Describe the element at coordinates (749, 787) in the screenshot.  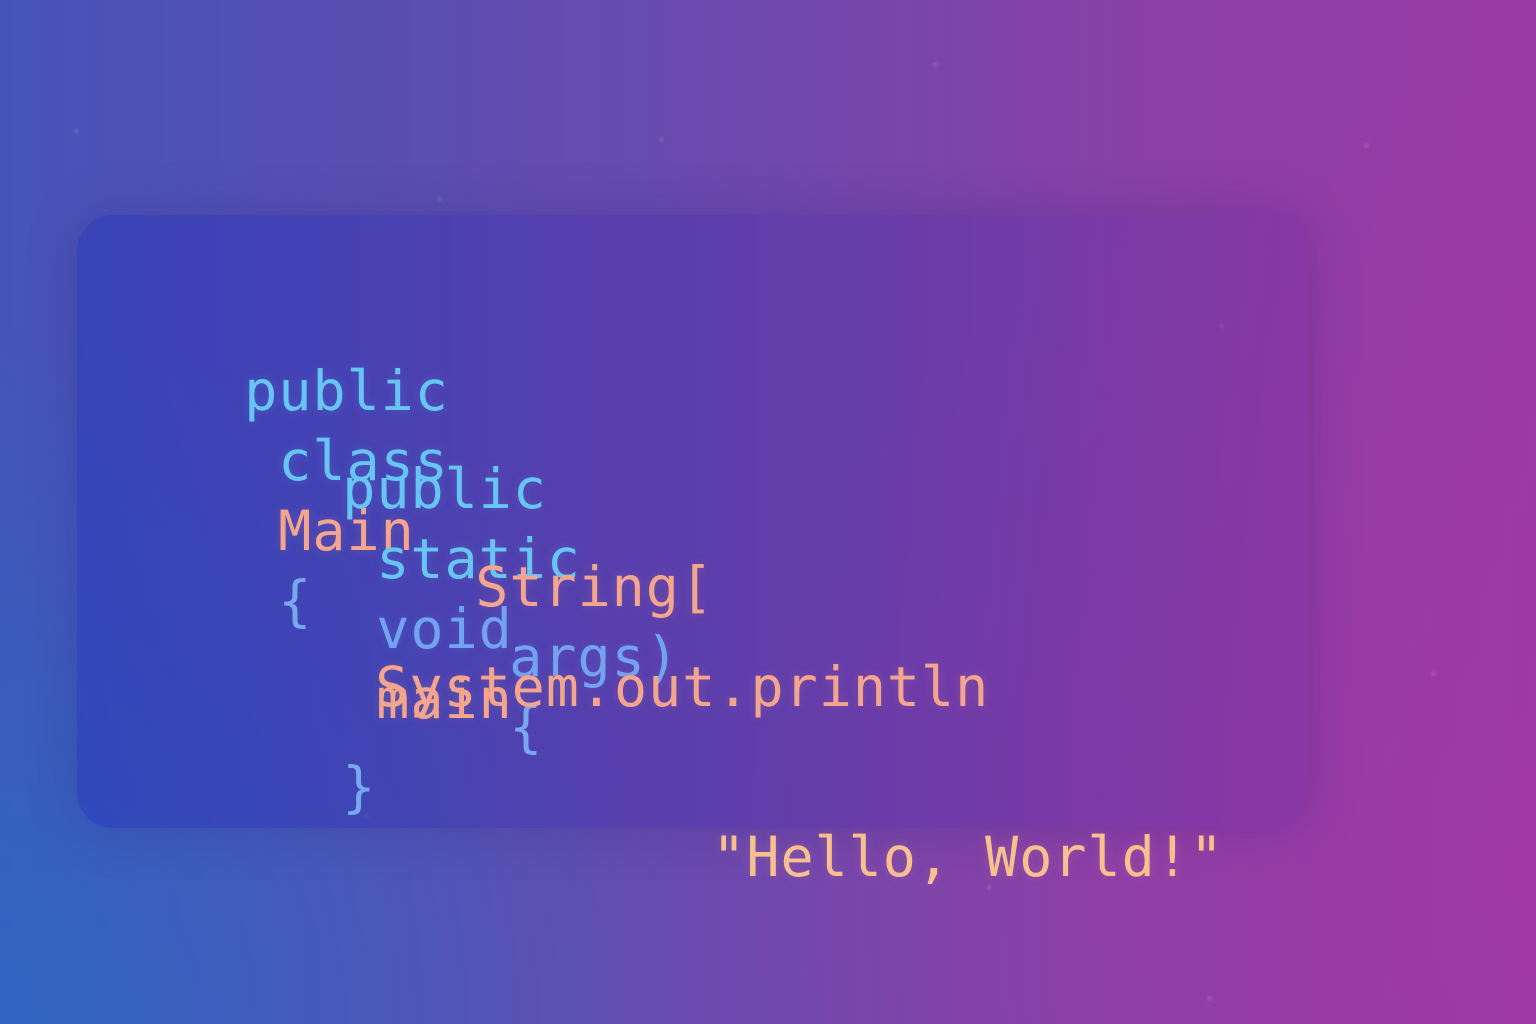
I see `code-line-5: } "Hello, World!"` at that location.